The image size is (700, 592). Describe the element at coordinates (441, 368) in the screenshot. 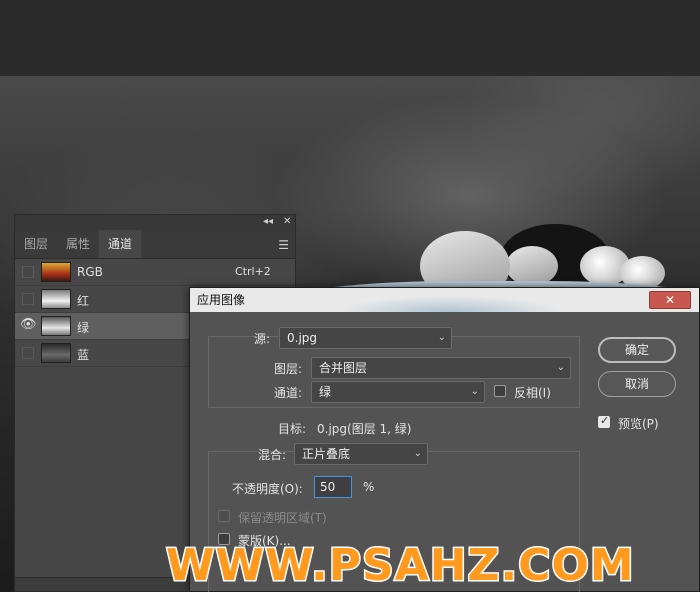

I see `layer-select: 合并图层 ⌄` at that location.